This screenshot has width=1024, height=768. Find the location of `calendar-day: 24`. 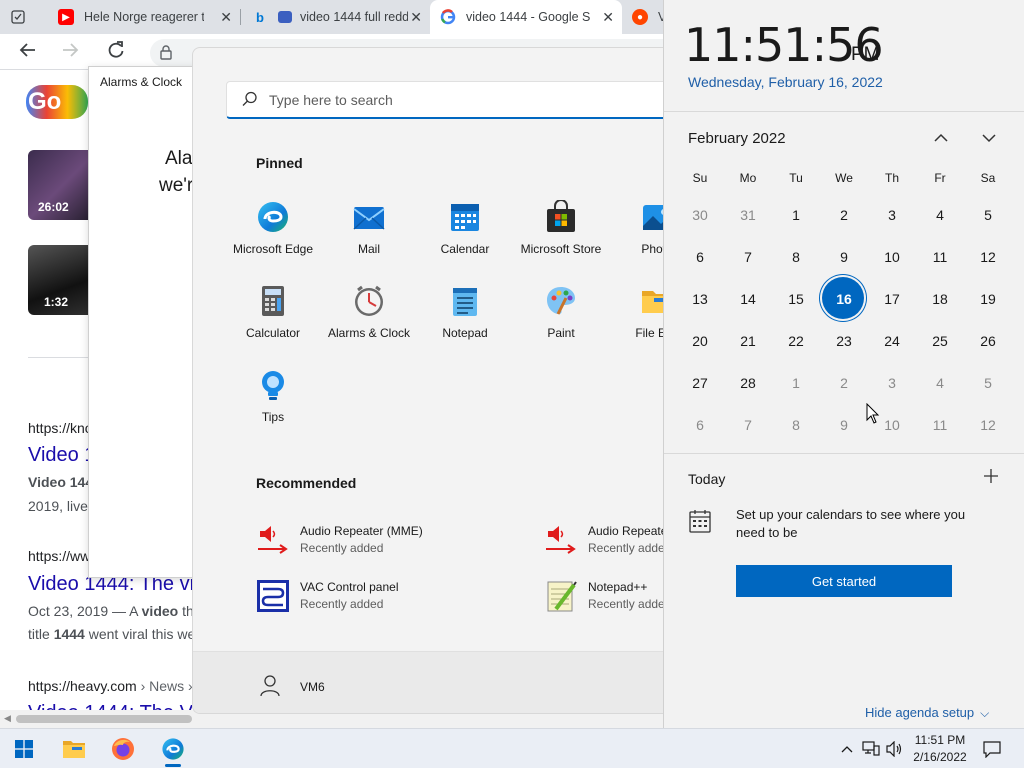

calendar-day: 24 is located at coordinates (892, 341).